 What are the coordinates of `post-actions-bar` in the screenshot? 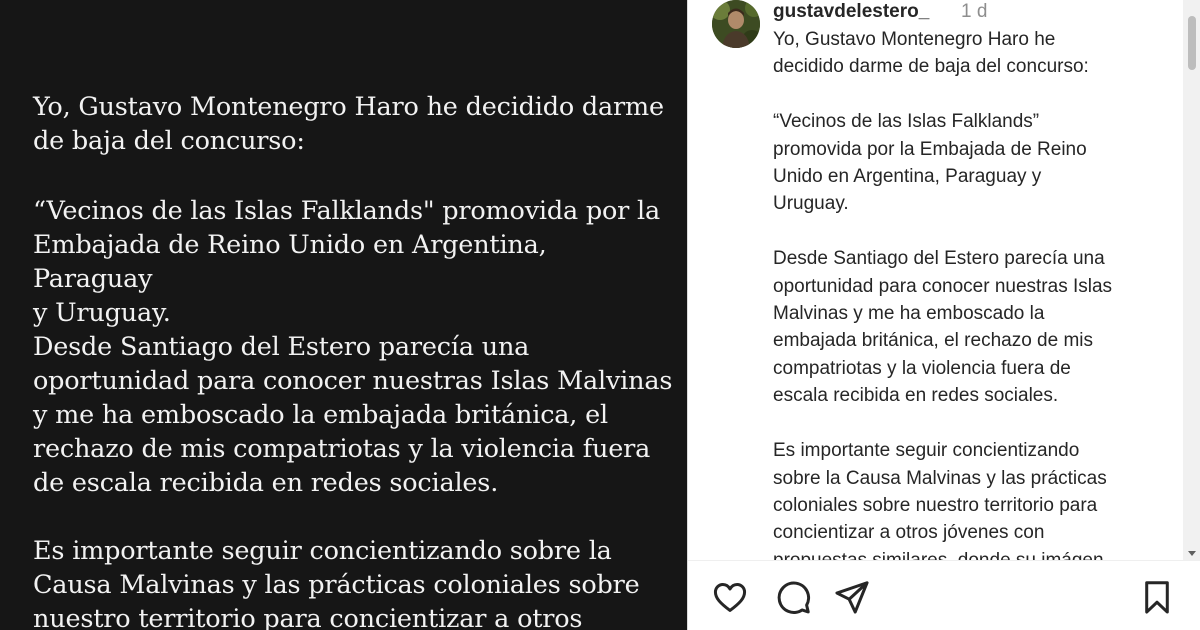 It's located at (944, 595).